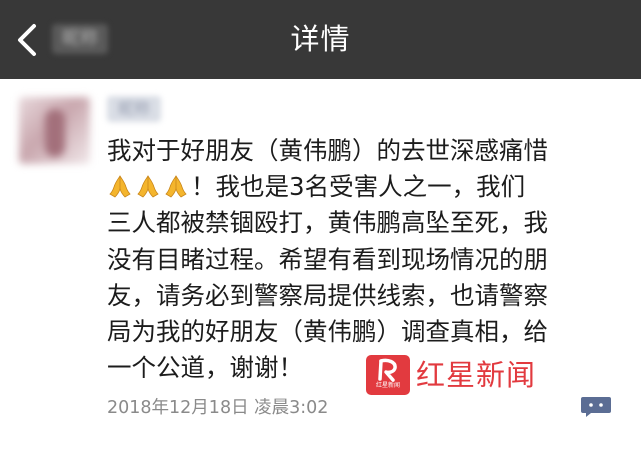 The image size is (641, 456). What do you see at coordinates (387, 385) in the screenshot?
I see `logo-small-text: 红星新闻` at bounding box center [387, 385].